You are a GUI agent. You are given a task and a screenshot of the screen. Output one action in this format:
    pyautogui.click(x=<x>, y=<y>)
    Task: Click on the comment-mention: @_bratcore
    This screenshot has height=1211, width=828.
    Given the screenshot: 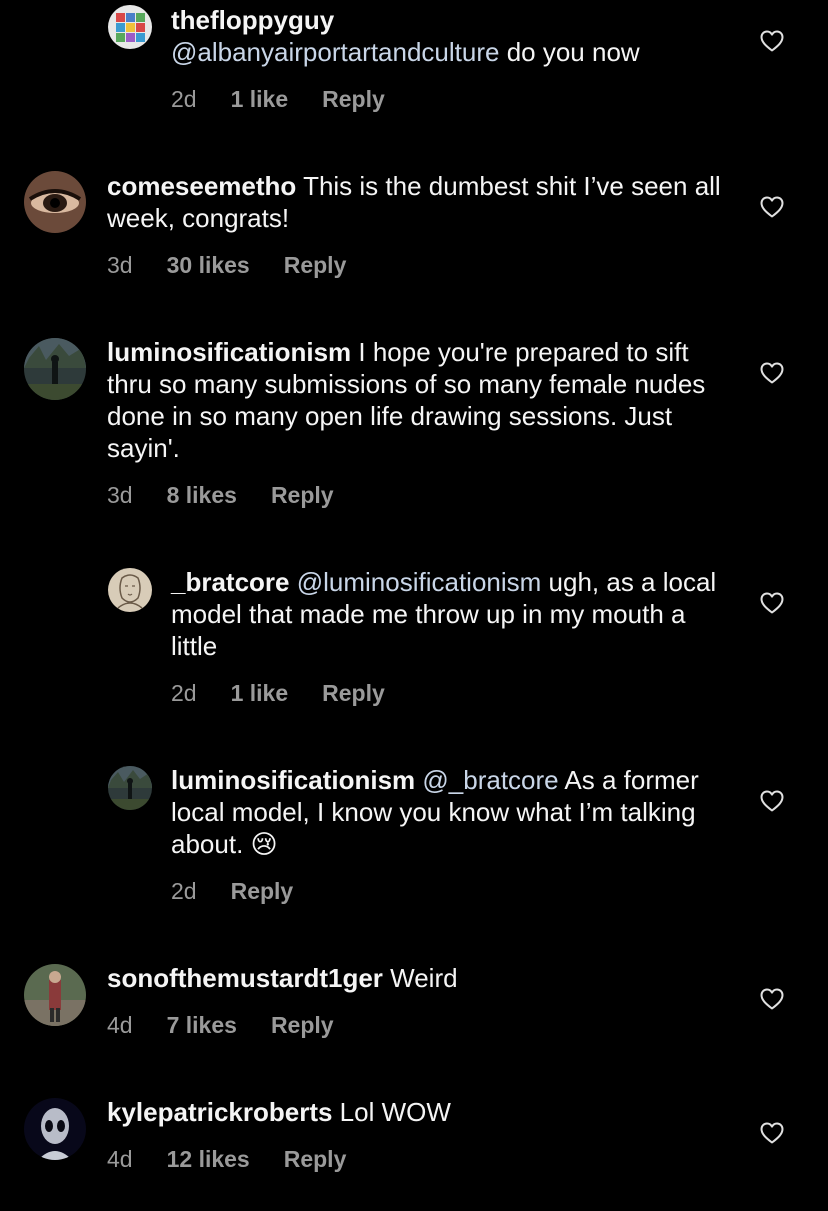 What is the action you would take?
    pyautogui.click(x=490, y=780)
    